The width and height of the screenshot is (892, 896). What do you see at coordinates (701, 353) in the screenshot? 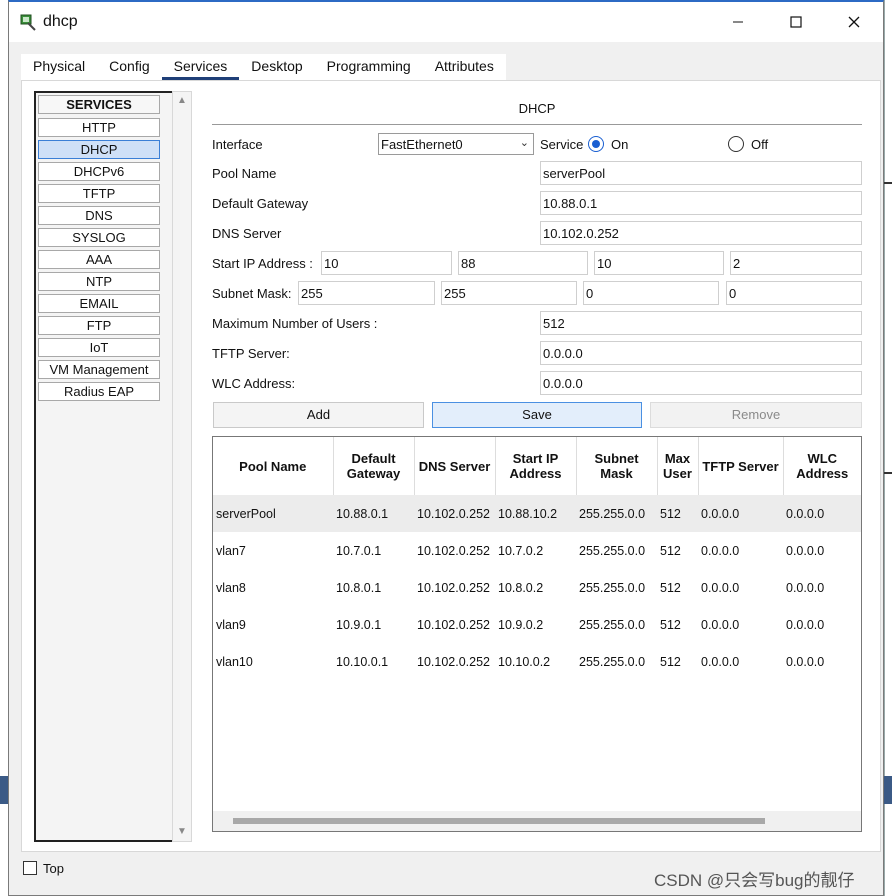
I see `tftp-input: 0.0.0.0` at bounding box center [701, 353].